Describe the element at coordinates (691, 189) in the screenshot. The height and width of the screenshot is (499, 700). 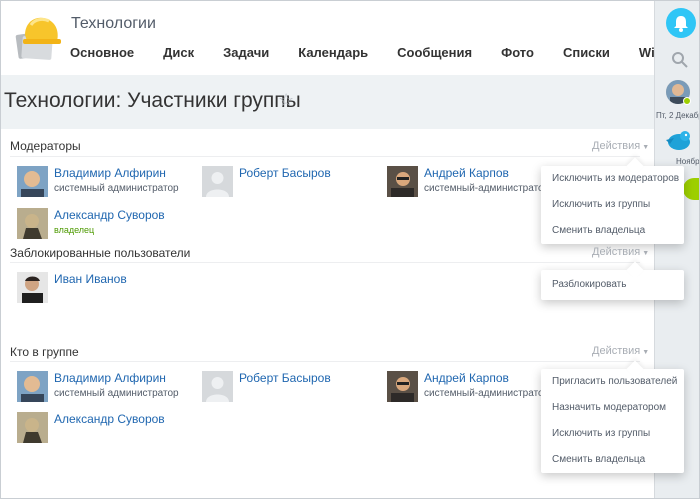
I see `green-tab-icon` at that location.